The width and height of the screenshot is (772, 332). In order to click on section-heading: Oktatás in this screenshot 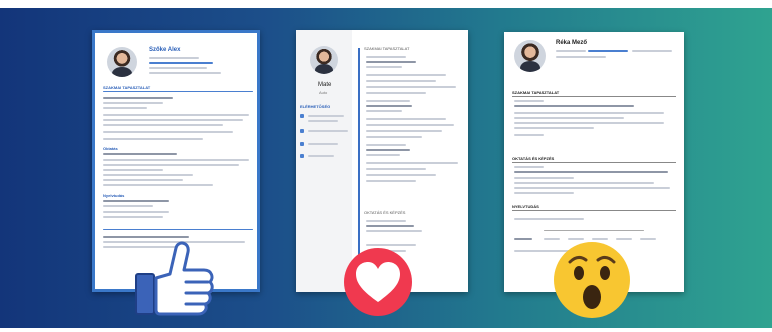, I will do `click(110, 148)`.